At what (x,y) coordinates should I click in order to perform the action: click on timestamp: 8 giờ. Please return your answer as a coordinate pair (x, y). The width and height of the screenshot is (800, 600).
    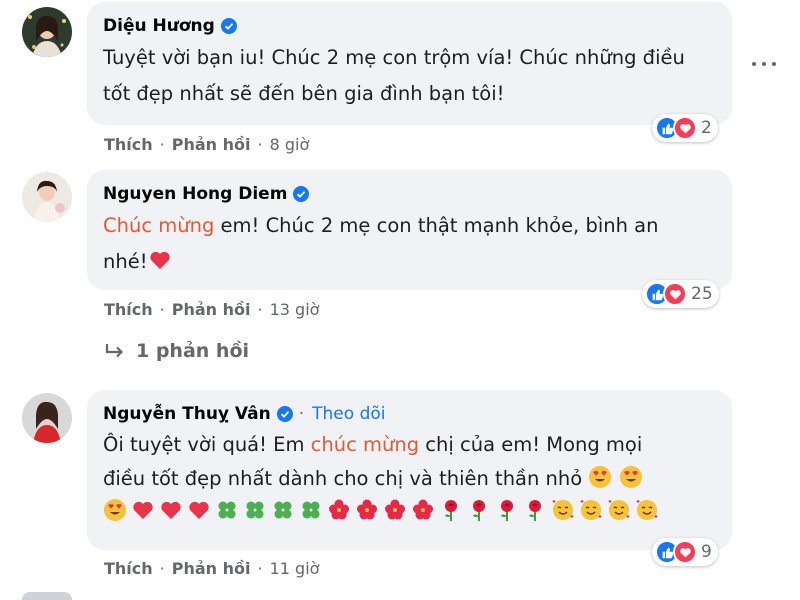
    Looking at the image, I should click on (290, 144).